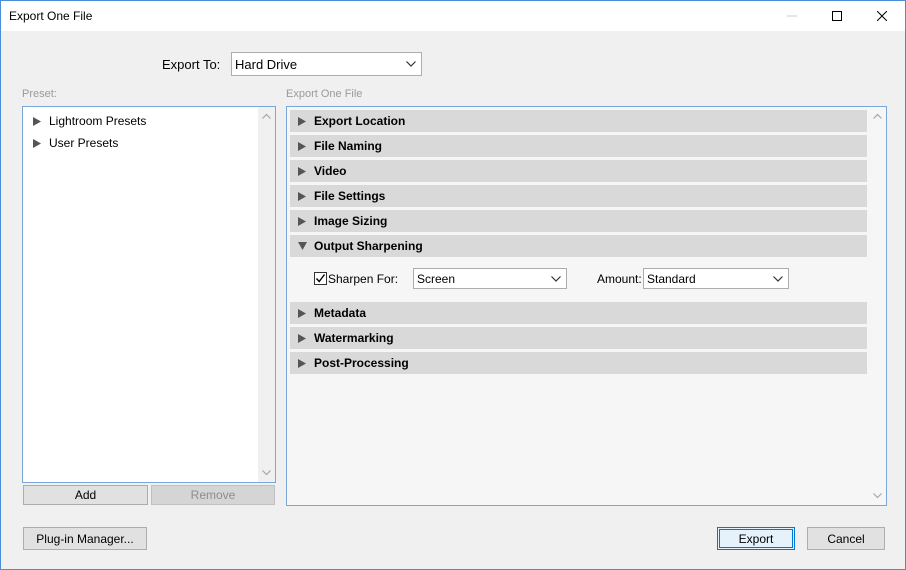 The width and height of the screenshot is (906, 570). I want to click on amount-value: Standard, so click(671, 278).